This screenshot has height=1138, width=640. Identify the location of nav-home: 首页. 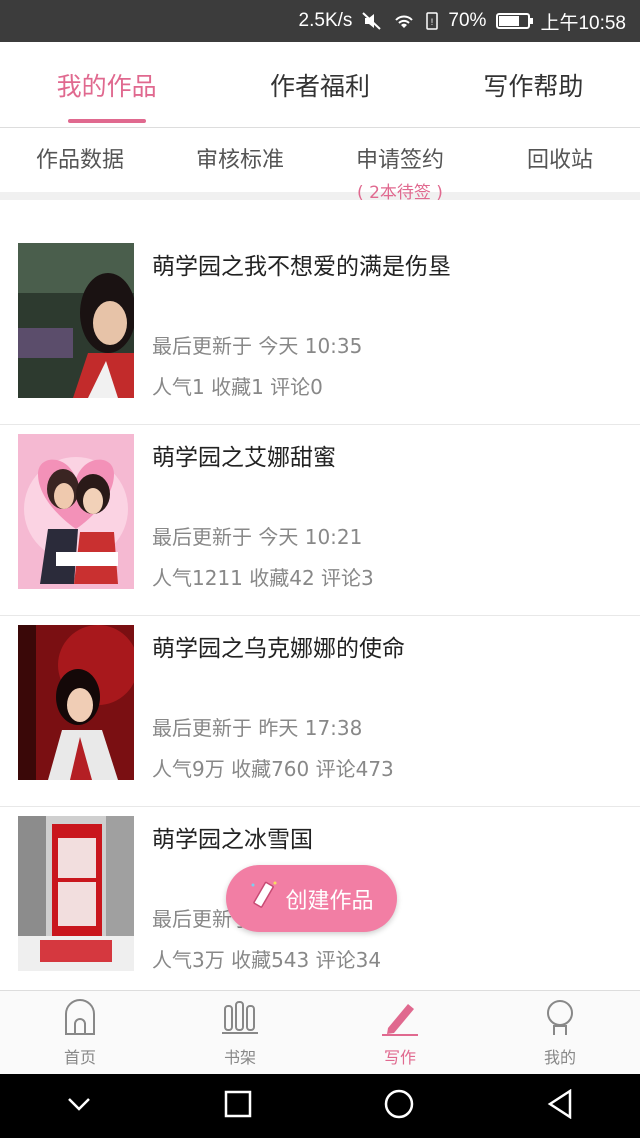
(80, 1032).